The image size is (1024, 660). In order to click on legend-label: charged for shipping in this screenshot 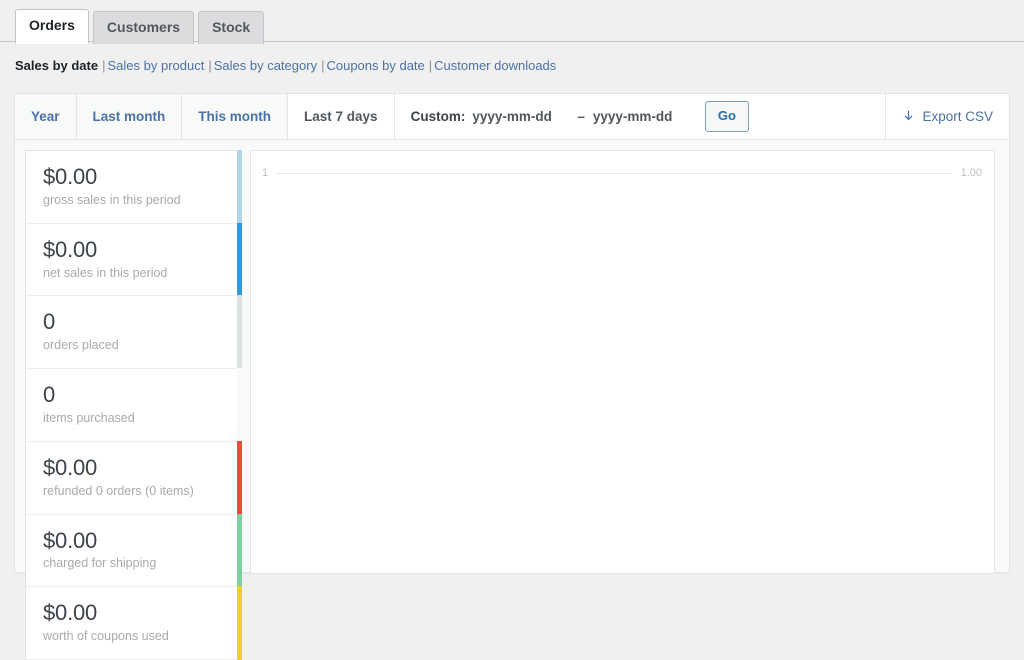, I will do `click(100, 563)`.